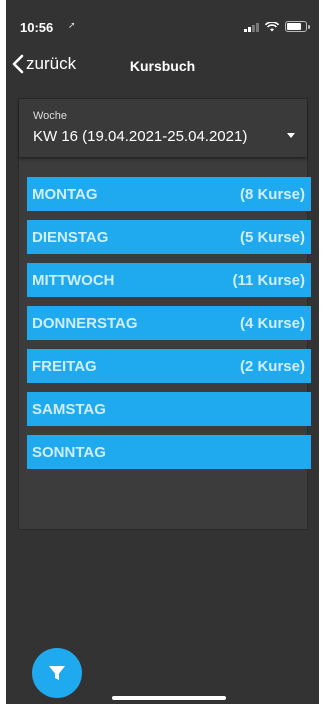 This screenshot has height=704, width=325. What do you see at coordinates (65, 194) in the screenshot?
I see `day-name: MONTAG` at bounding box center [65, 194].